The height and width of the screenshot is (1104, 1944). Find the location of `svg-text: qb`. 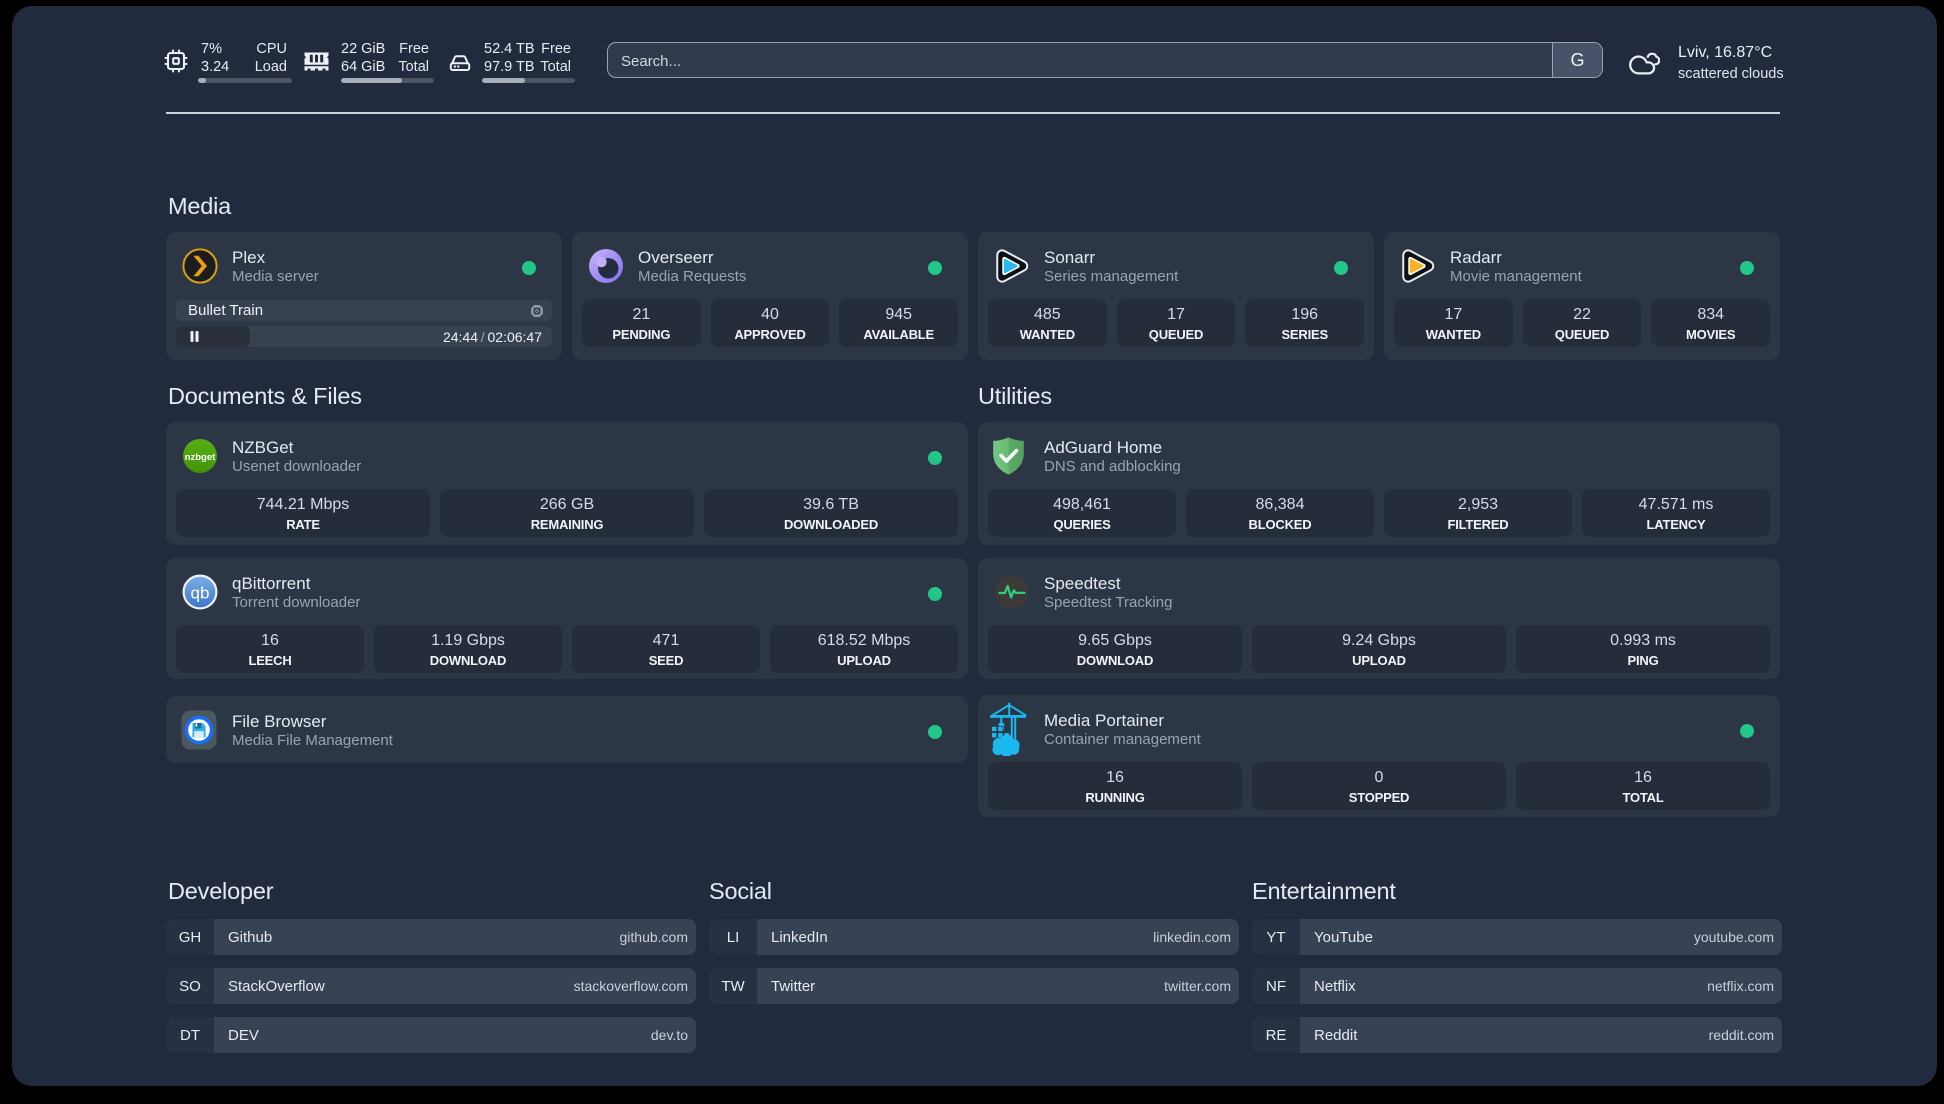

svg-text: qb is located at coordinates (200, 593).